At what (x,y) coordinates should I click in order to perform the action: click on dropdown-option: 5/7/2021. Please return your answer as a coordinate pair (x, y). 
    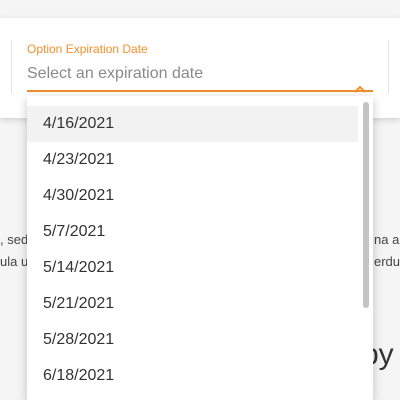
    Looking at the image, I should click on (192, 232).